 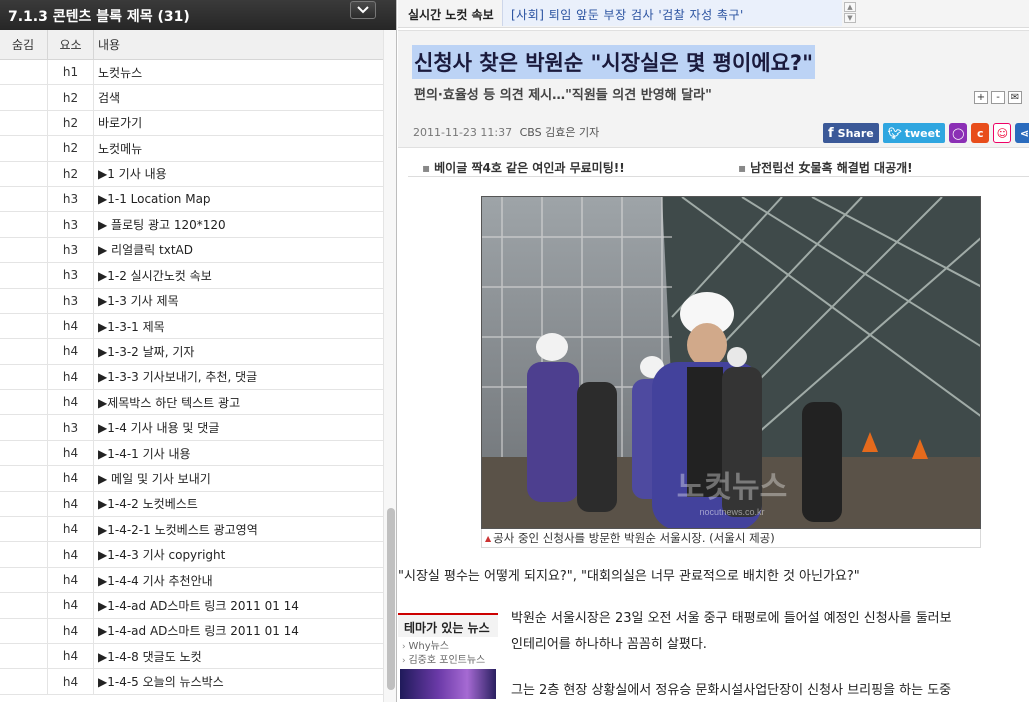 What do you see at coordinates (529, 168) in the screenshot?
I see `text-ad-label: 베이글 짝4호 같은 여인과 무료미팅!!` at bounding box center [529, 168].